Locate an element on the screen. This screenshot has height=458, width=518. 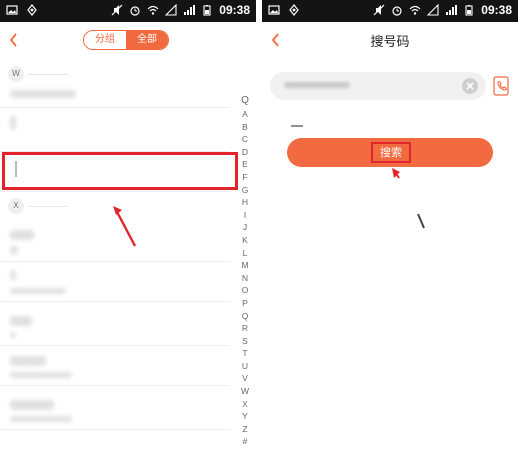
search-button: 搜索 is located at coordinates (390, 152).